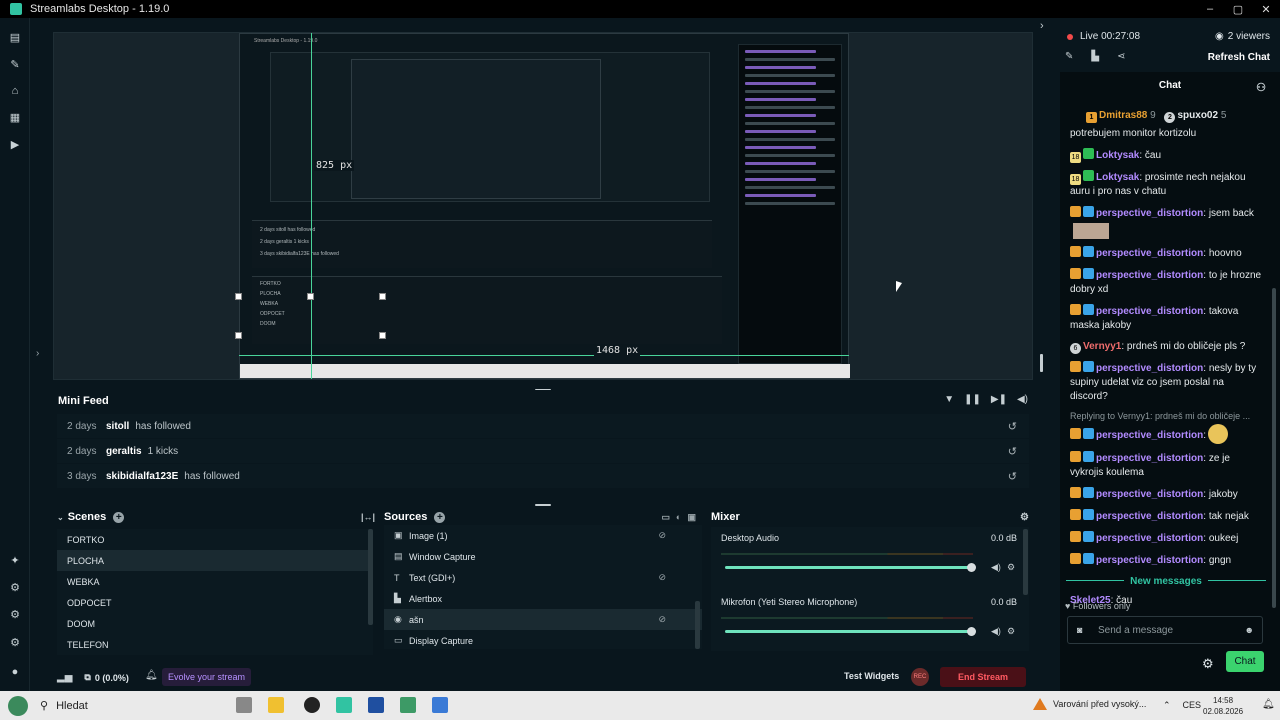  I want to click on skip-icon: ▶❚, so click(999, 399).